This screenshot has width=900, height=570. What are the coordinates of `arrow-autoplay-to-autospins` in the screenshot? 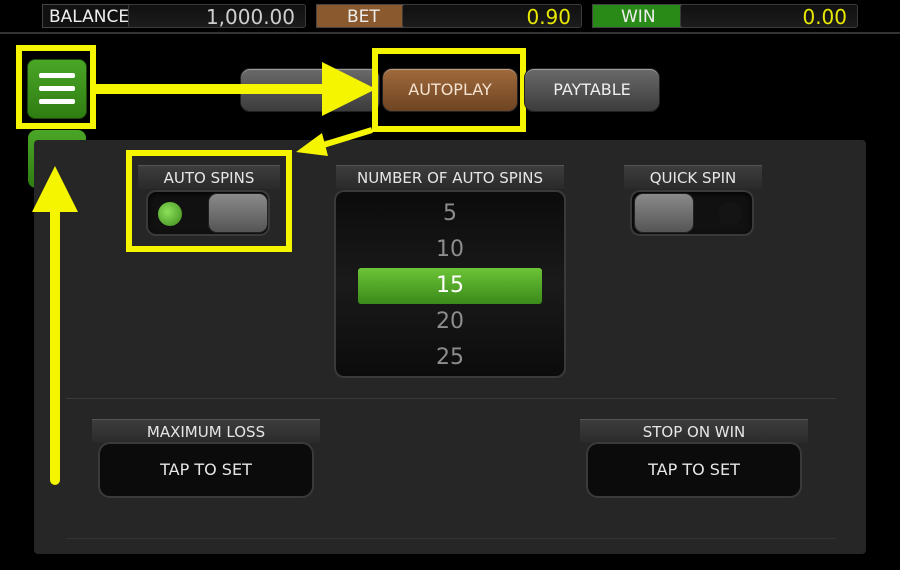 It's located at (346, 138).